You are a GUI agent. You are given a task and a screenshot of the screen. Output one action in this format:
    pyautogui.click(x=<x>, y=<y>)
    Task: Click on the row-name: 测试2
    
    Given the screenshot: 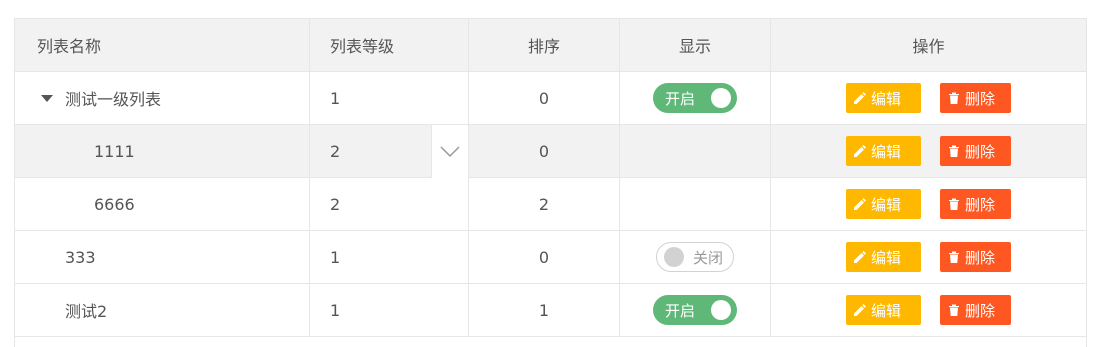 What is the action you would take?
    pyautogui.click(x=162, y=310)
    